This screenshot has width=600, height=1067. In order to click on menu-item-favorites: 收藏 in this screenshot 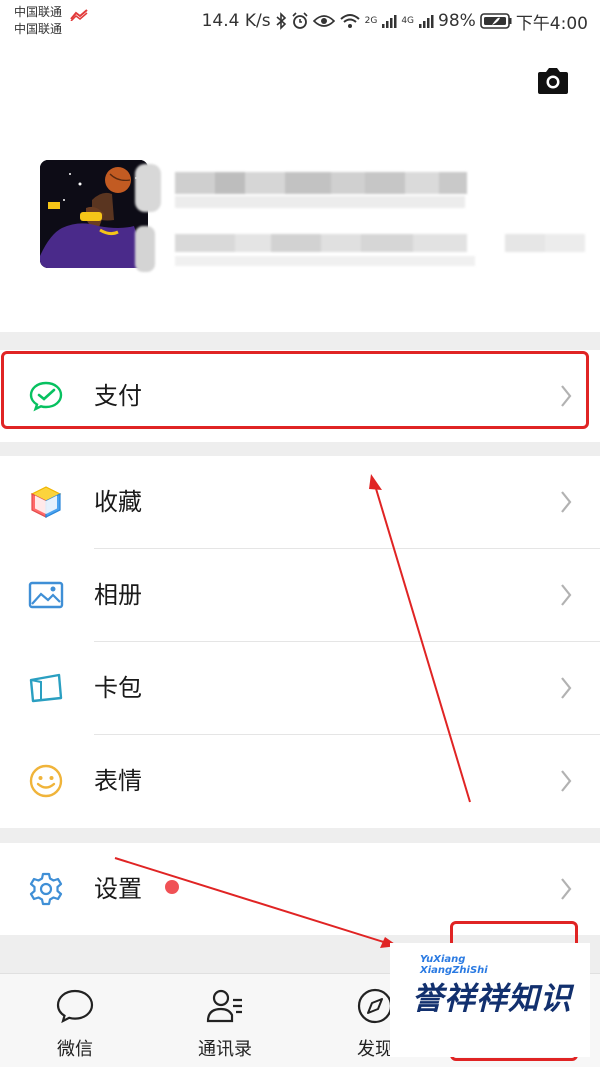, I will do `click(300, 502)`.